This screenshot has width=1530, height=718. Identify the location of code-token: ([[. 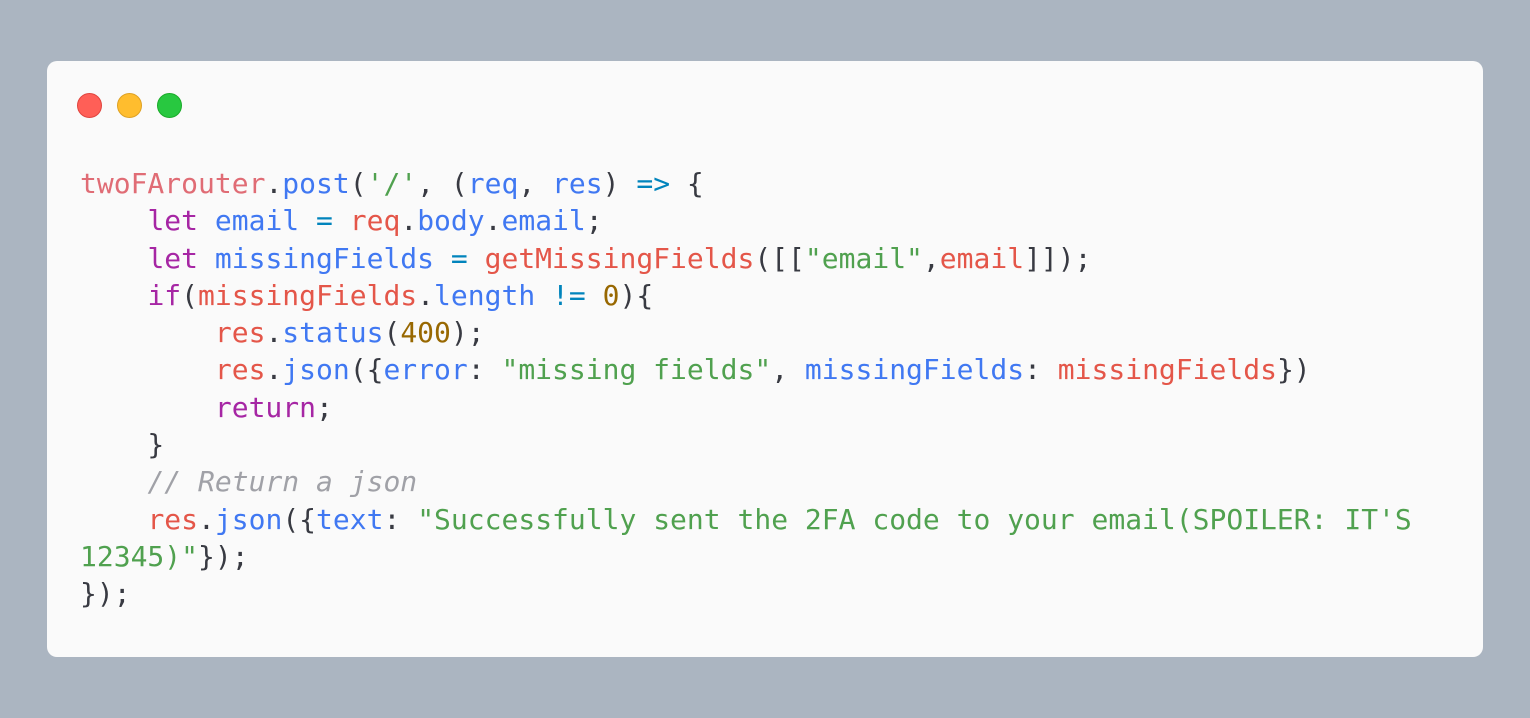
(779, 258).